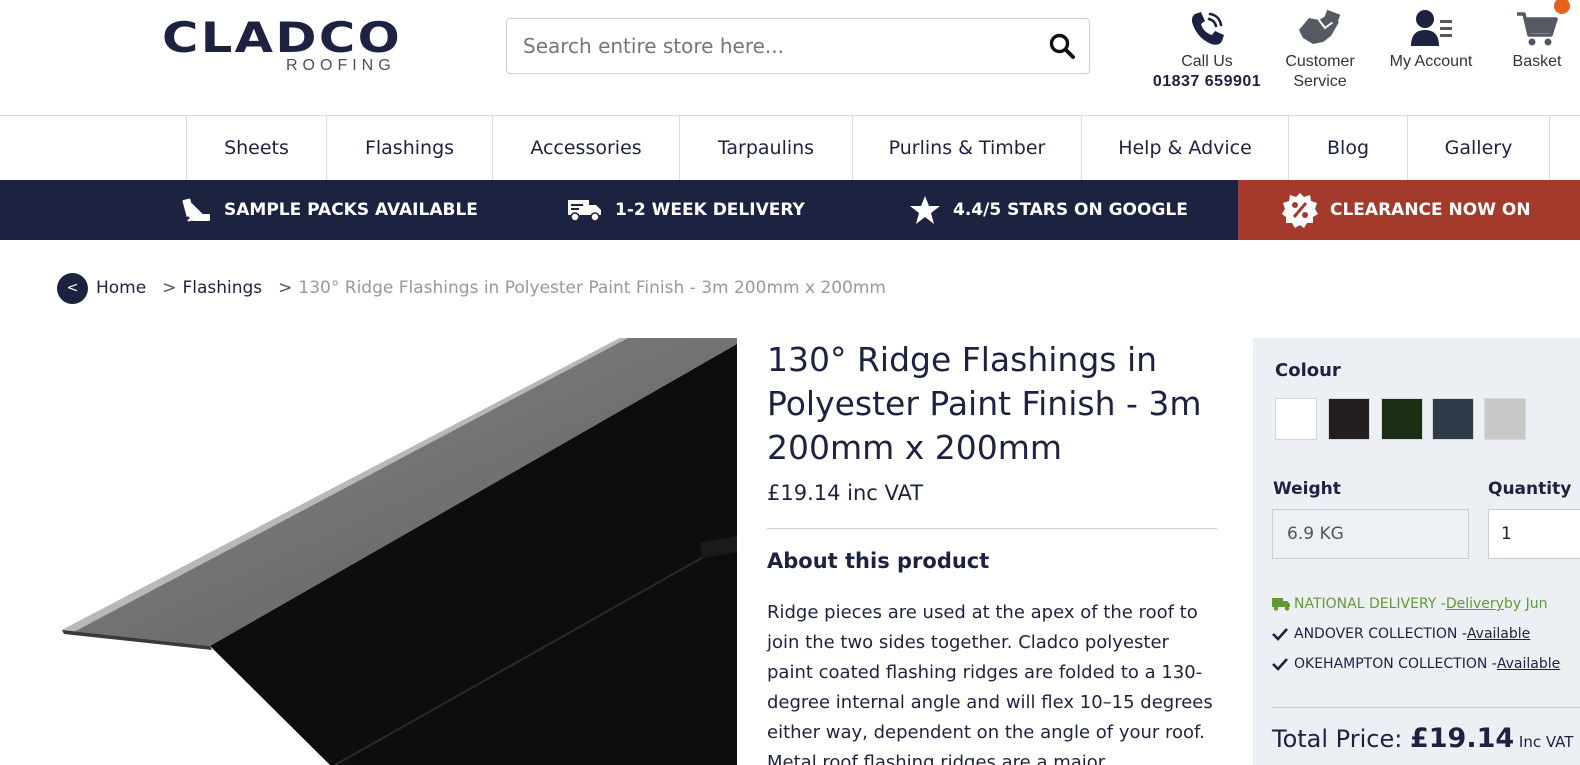 The width and height of the screenshot is (1580, 765). Describe the element at coordinates (1207, 81) in the screenshot. I see `phone-number: 01837 659901` at that location.